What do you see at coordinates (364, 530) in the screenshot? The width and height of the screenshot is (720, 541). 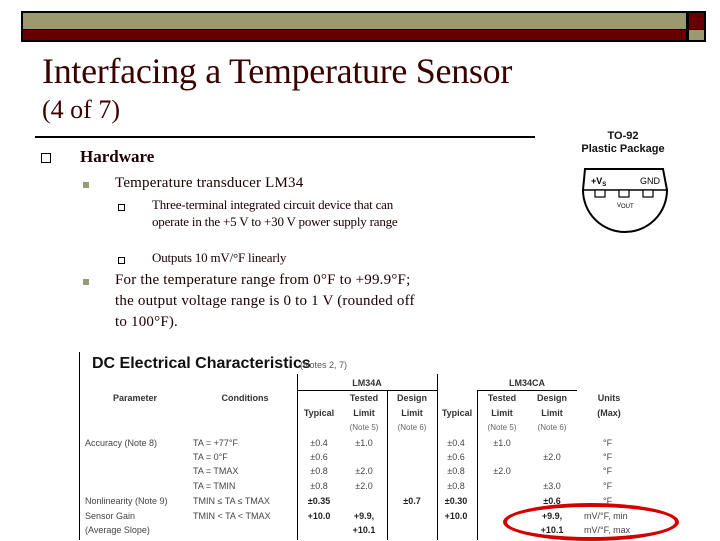 I see `row-value-a-tested: +10.1` at bounding box center [364, 530].